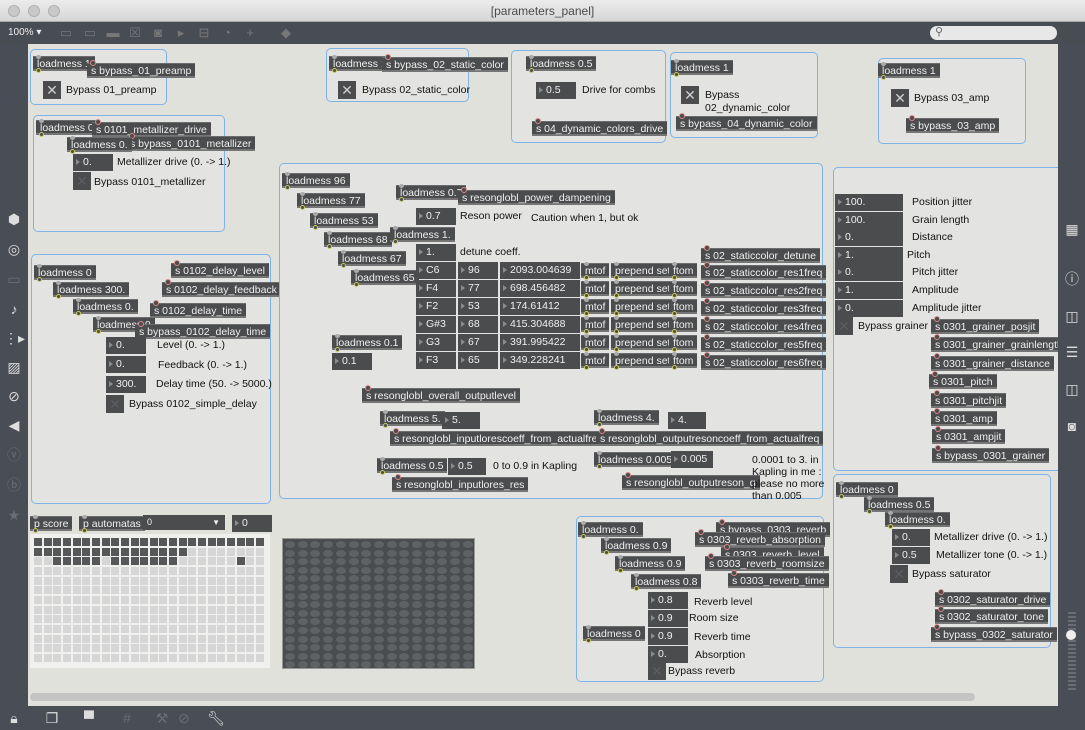 The image size is (1085, 730). I want to click on windows-icon: ❐, so click(52, 718).